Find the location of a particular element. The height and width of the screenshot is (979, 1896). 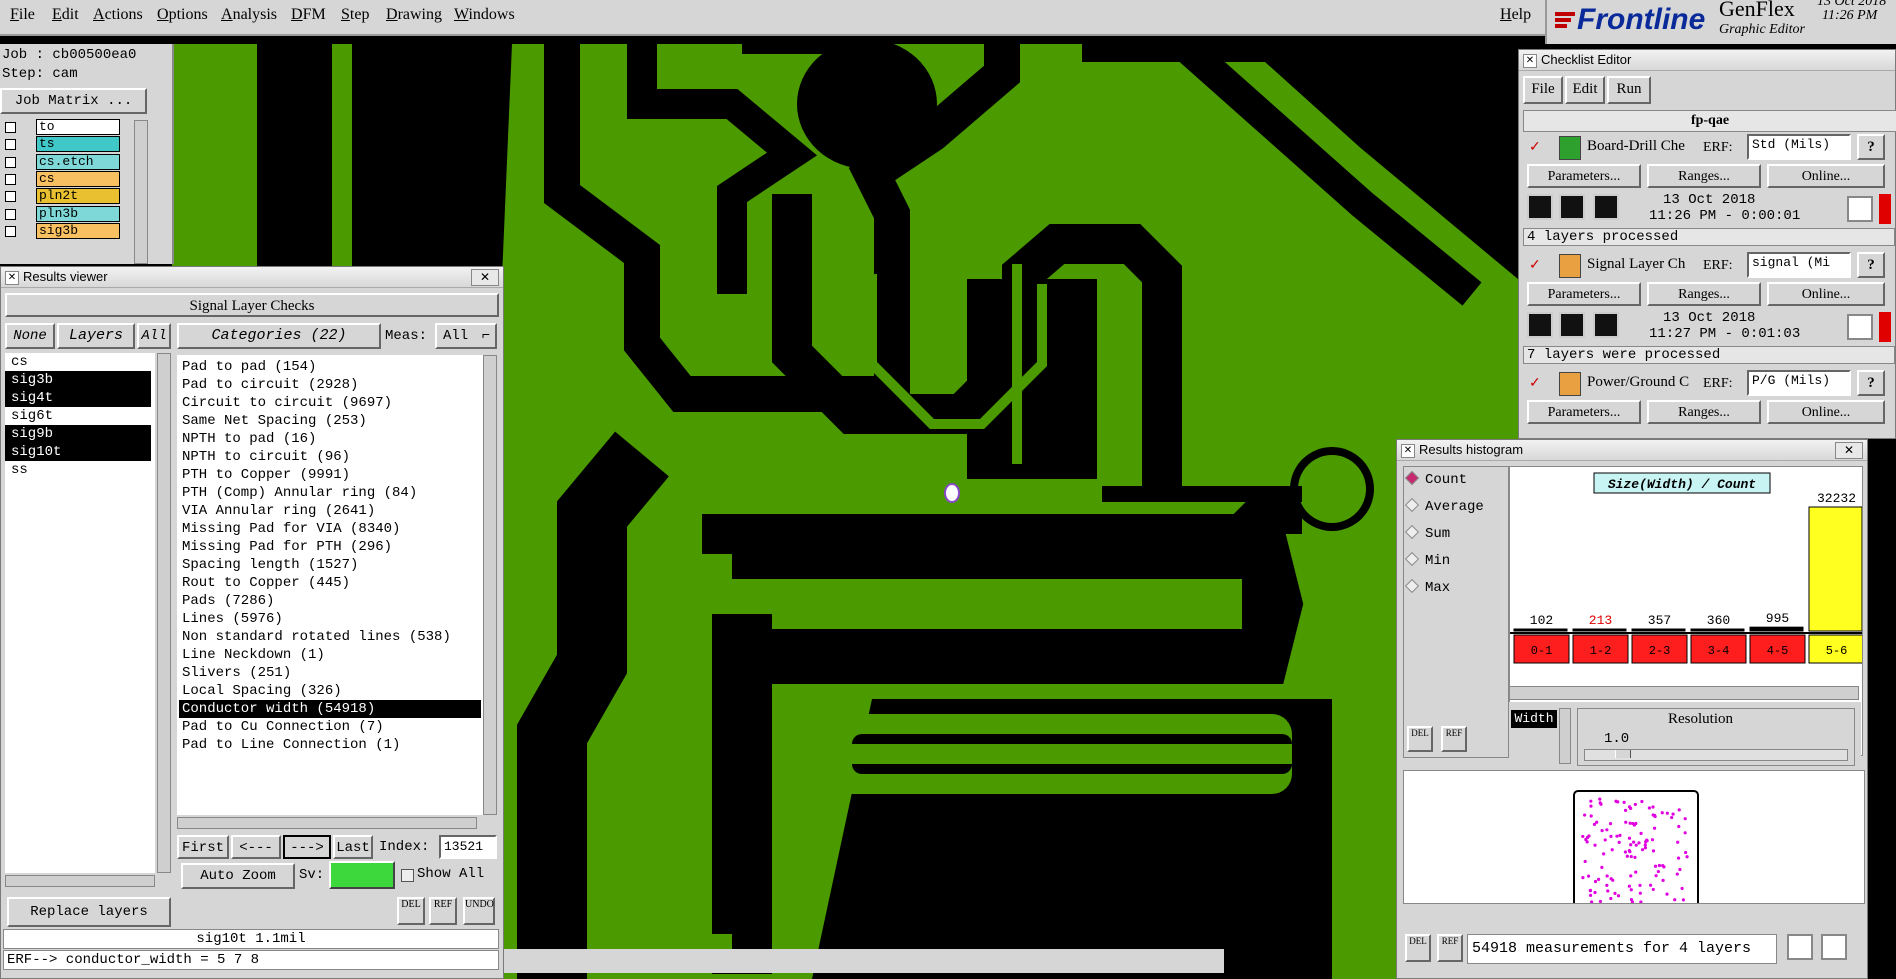

checklist-menu-run: Run is located at coordinates (1629, 90).